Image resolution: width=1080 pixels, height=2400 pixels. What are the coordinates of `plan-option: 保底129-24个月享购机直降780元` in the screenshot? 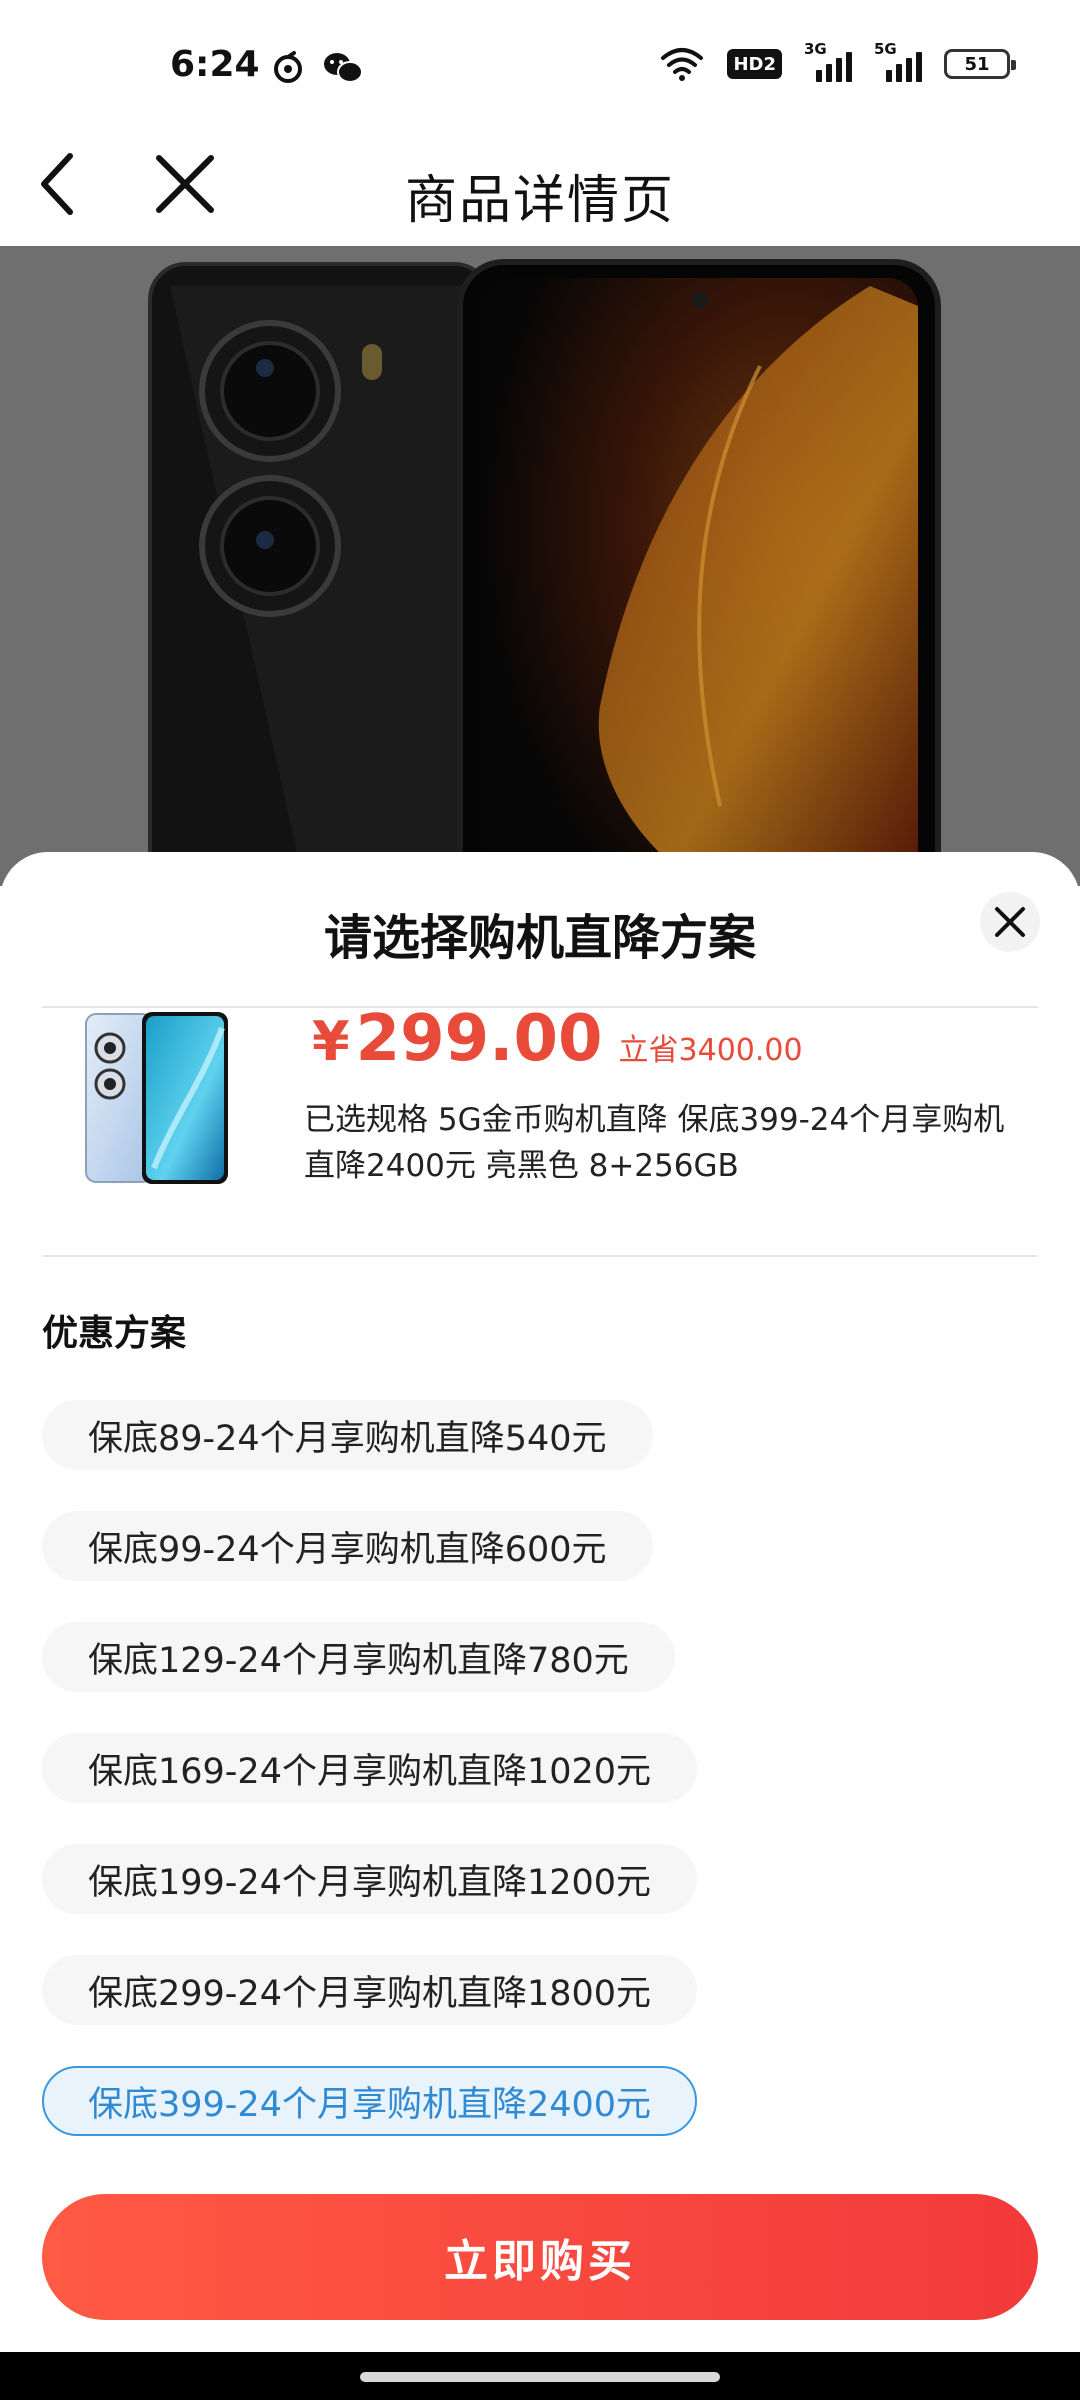 It's located at (358, 1657).